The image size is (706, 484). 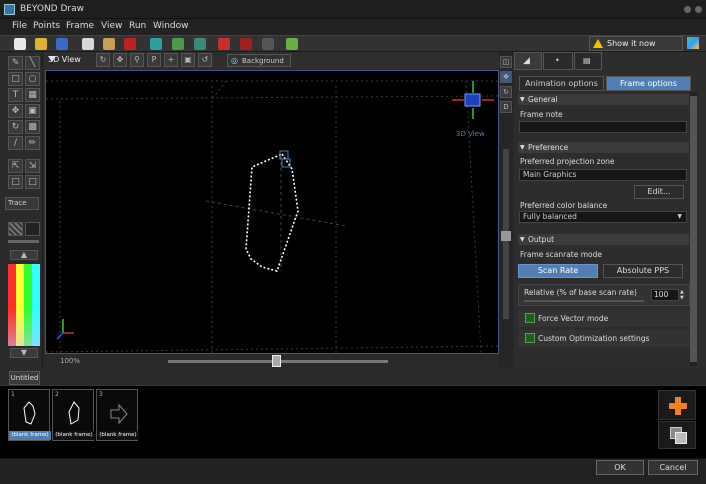 I want to click on fill-tool-icon: ▦, so click(x=32, y=95).